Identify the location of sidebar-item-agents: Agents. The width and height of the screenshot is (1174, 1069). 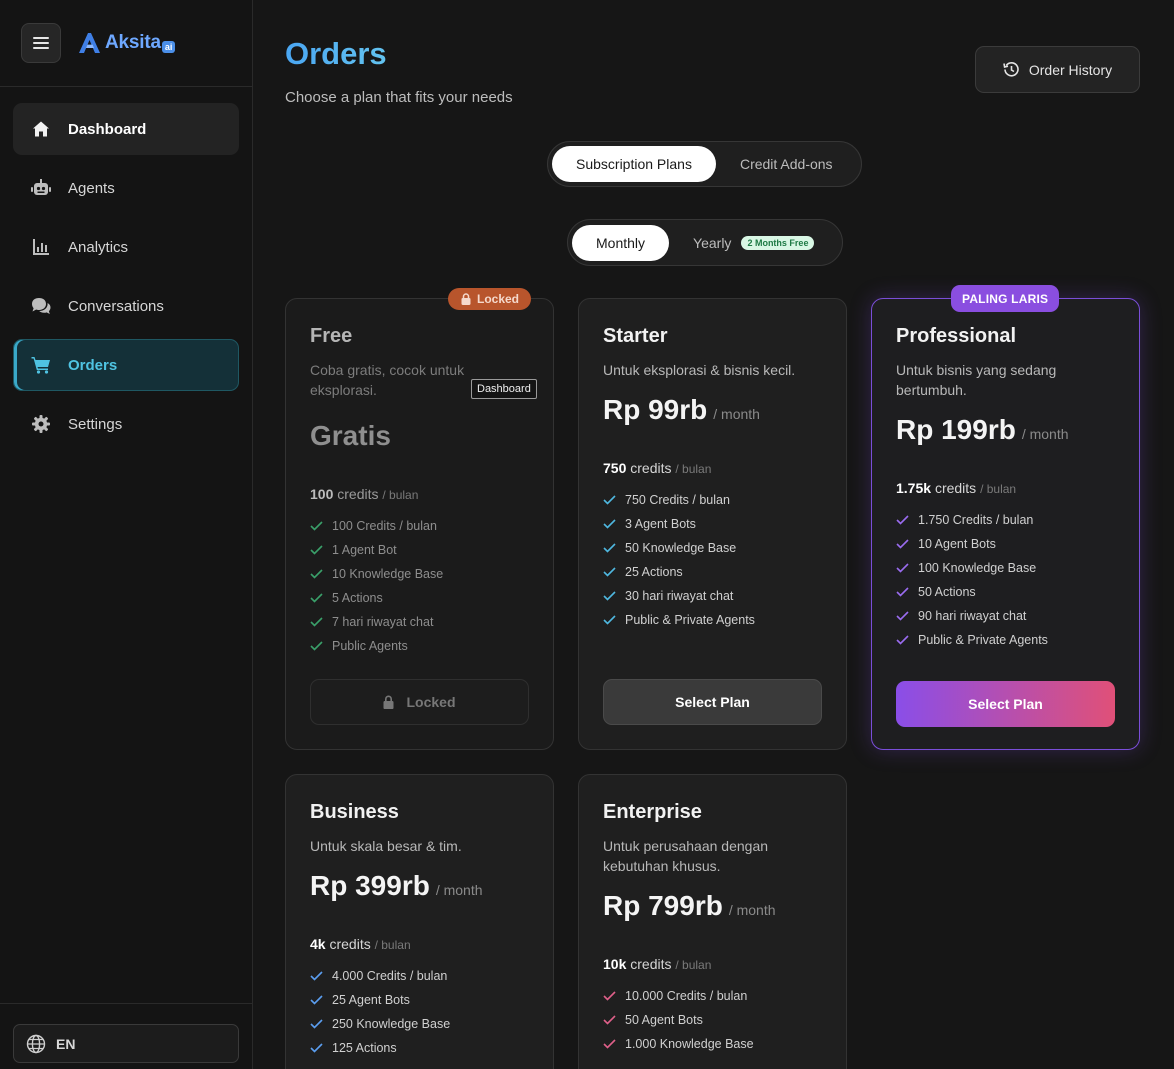
(126, 188).